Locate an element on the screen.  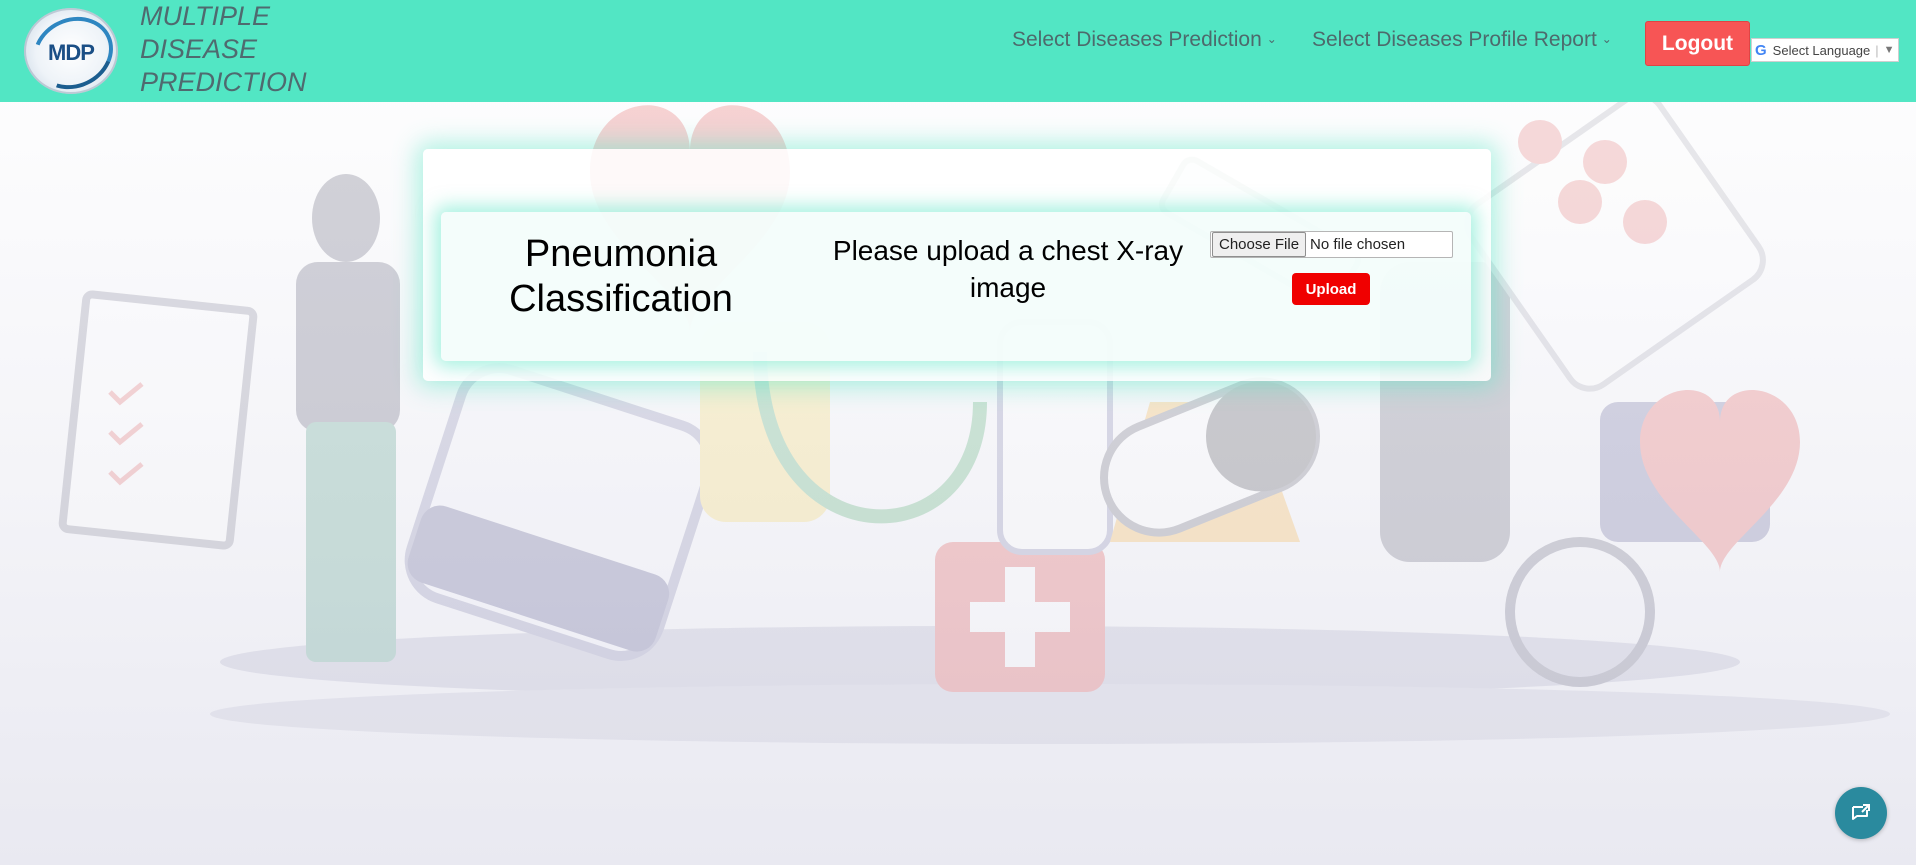
chat-icon is located at coordinates (1861, 812).